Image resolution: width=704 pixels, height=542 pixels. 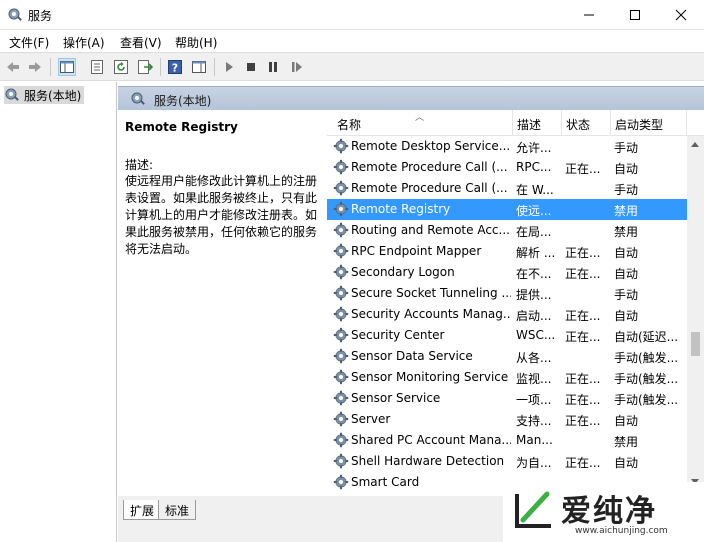 I want to click on properties-button, so click(x=97, y=67).